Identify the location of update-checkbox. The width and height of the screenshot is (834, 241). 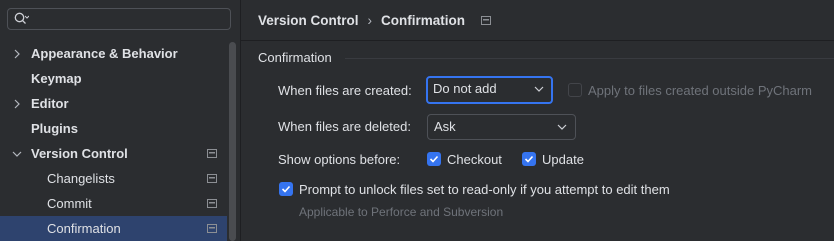
(529, 159).